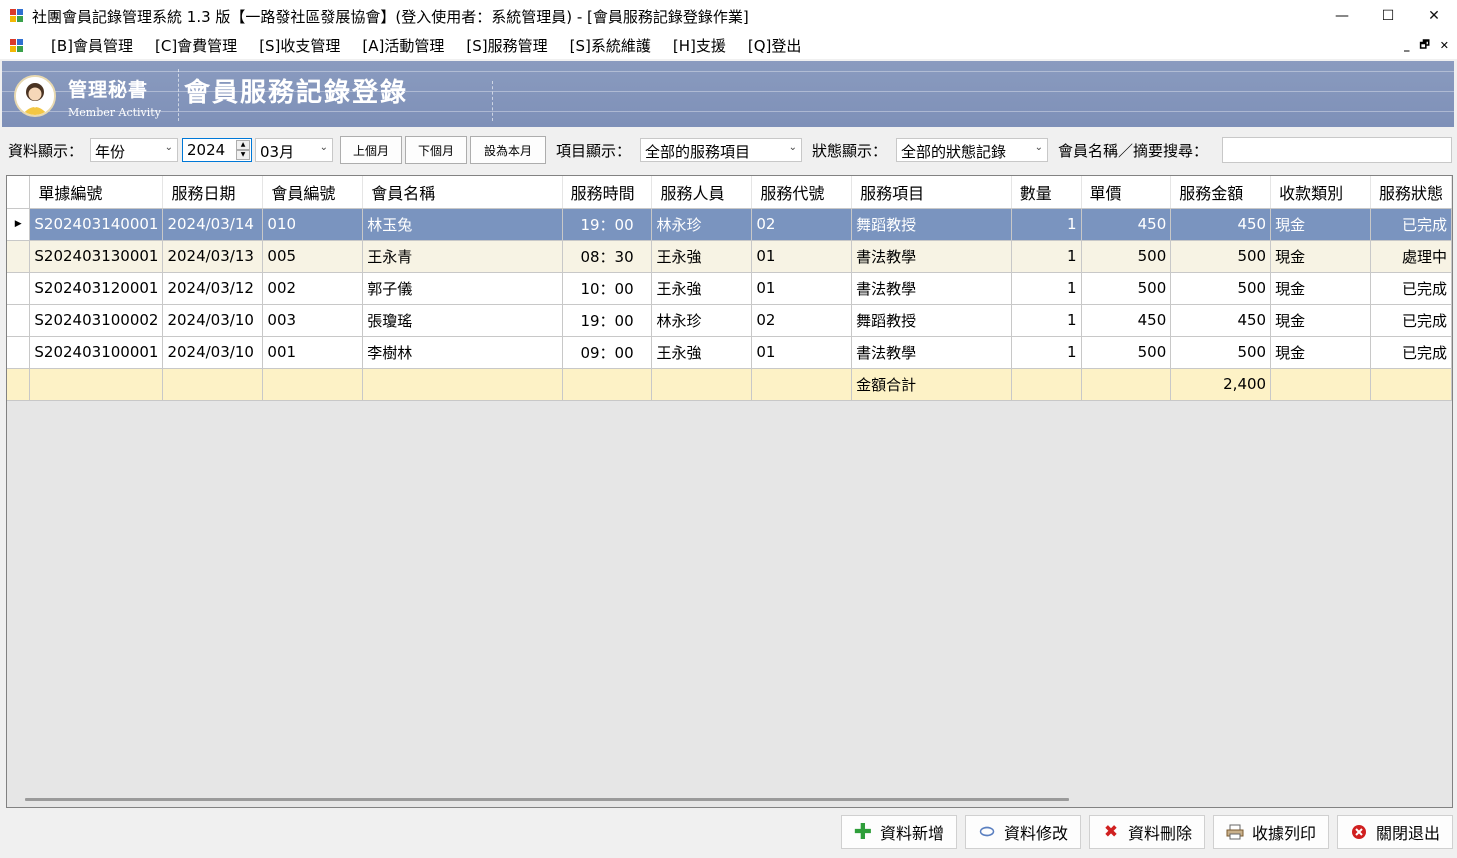 The height and width of the screenshot is (858, 1457). Describe the element at coordinates (1388, 16) in the screenshot. I see `maximize-button: ☐` at that location.